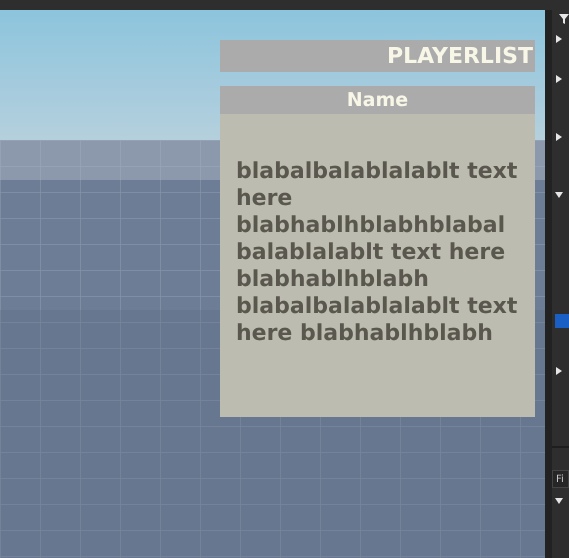 Image resolution: width=569 pixels, height=558 pixels. I want to click on filter-input: Fi, so click(562, 479).